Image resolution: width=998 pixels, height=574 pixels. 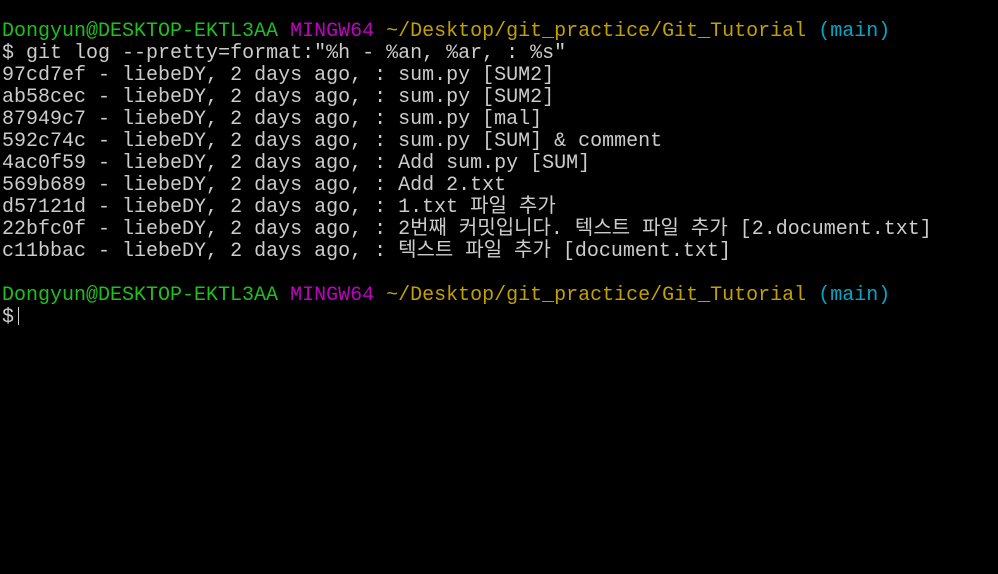 I want to click on log-hash: ab58cec, so click(x=44, y=97).